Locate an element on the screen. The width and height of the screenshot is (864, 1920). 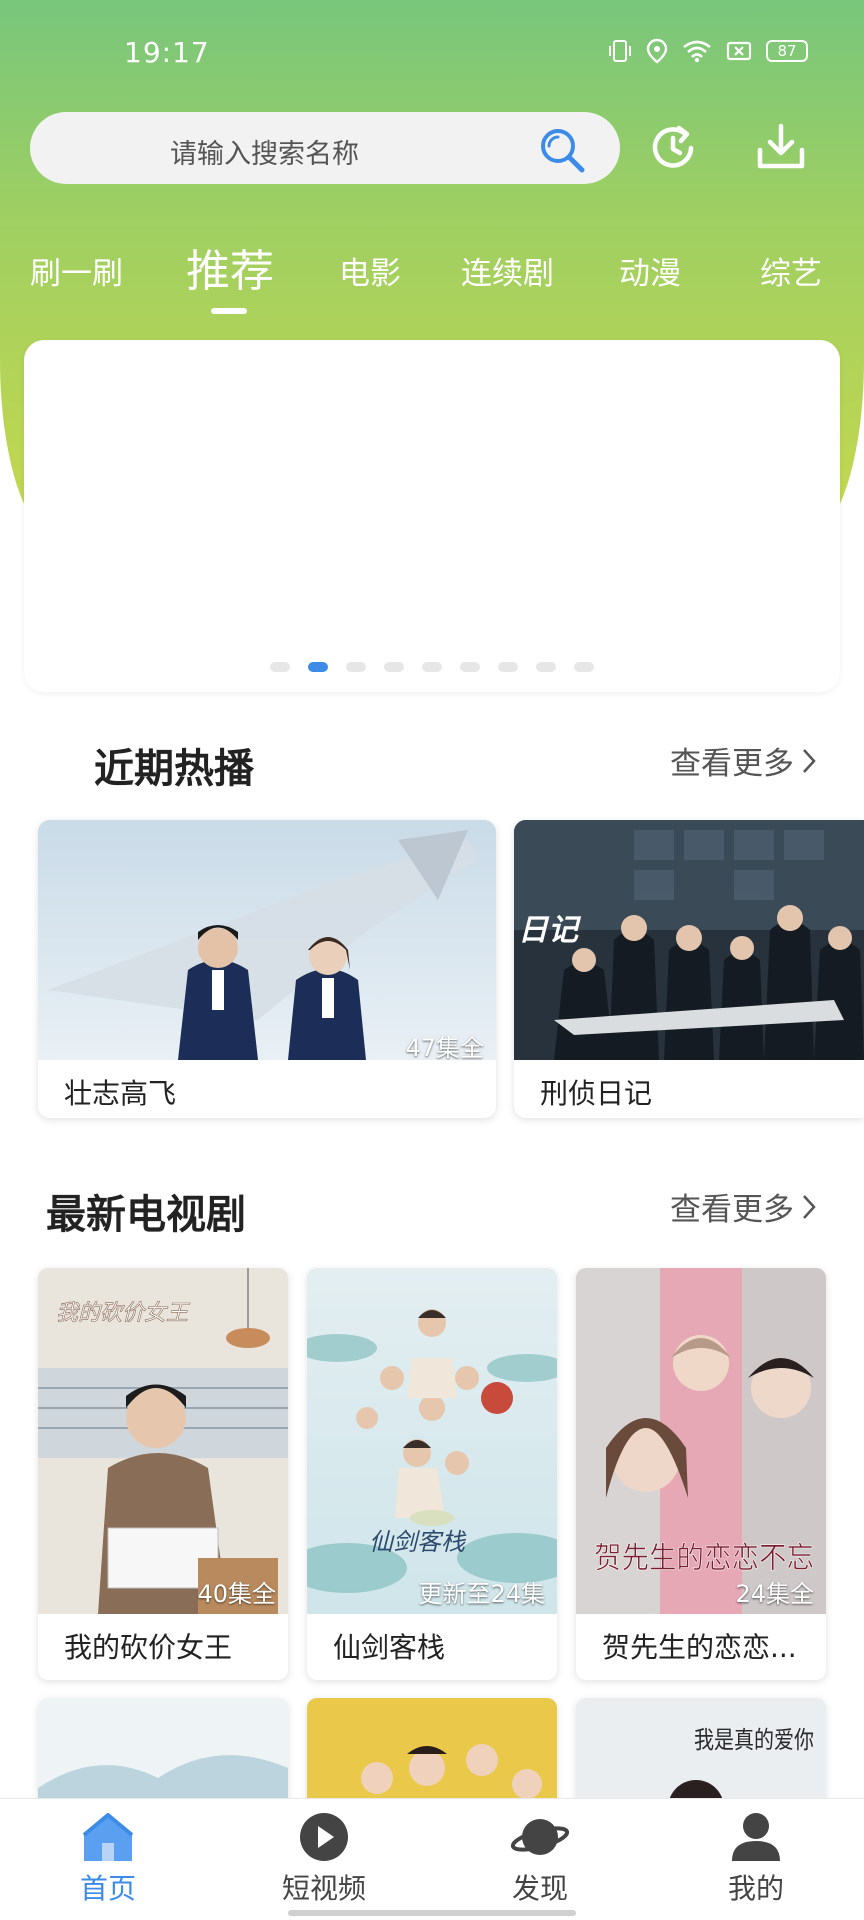
user-icon is located at coordinates (756, 1837).